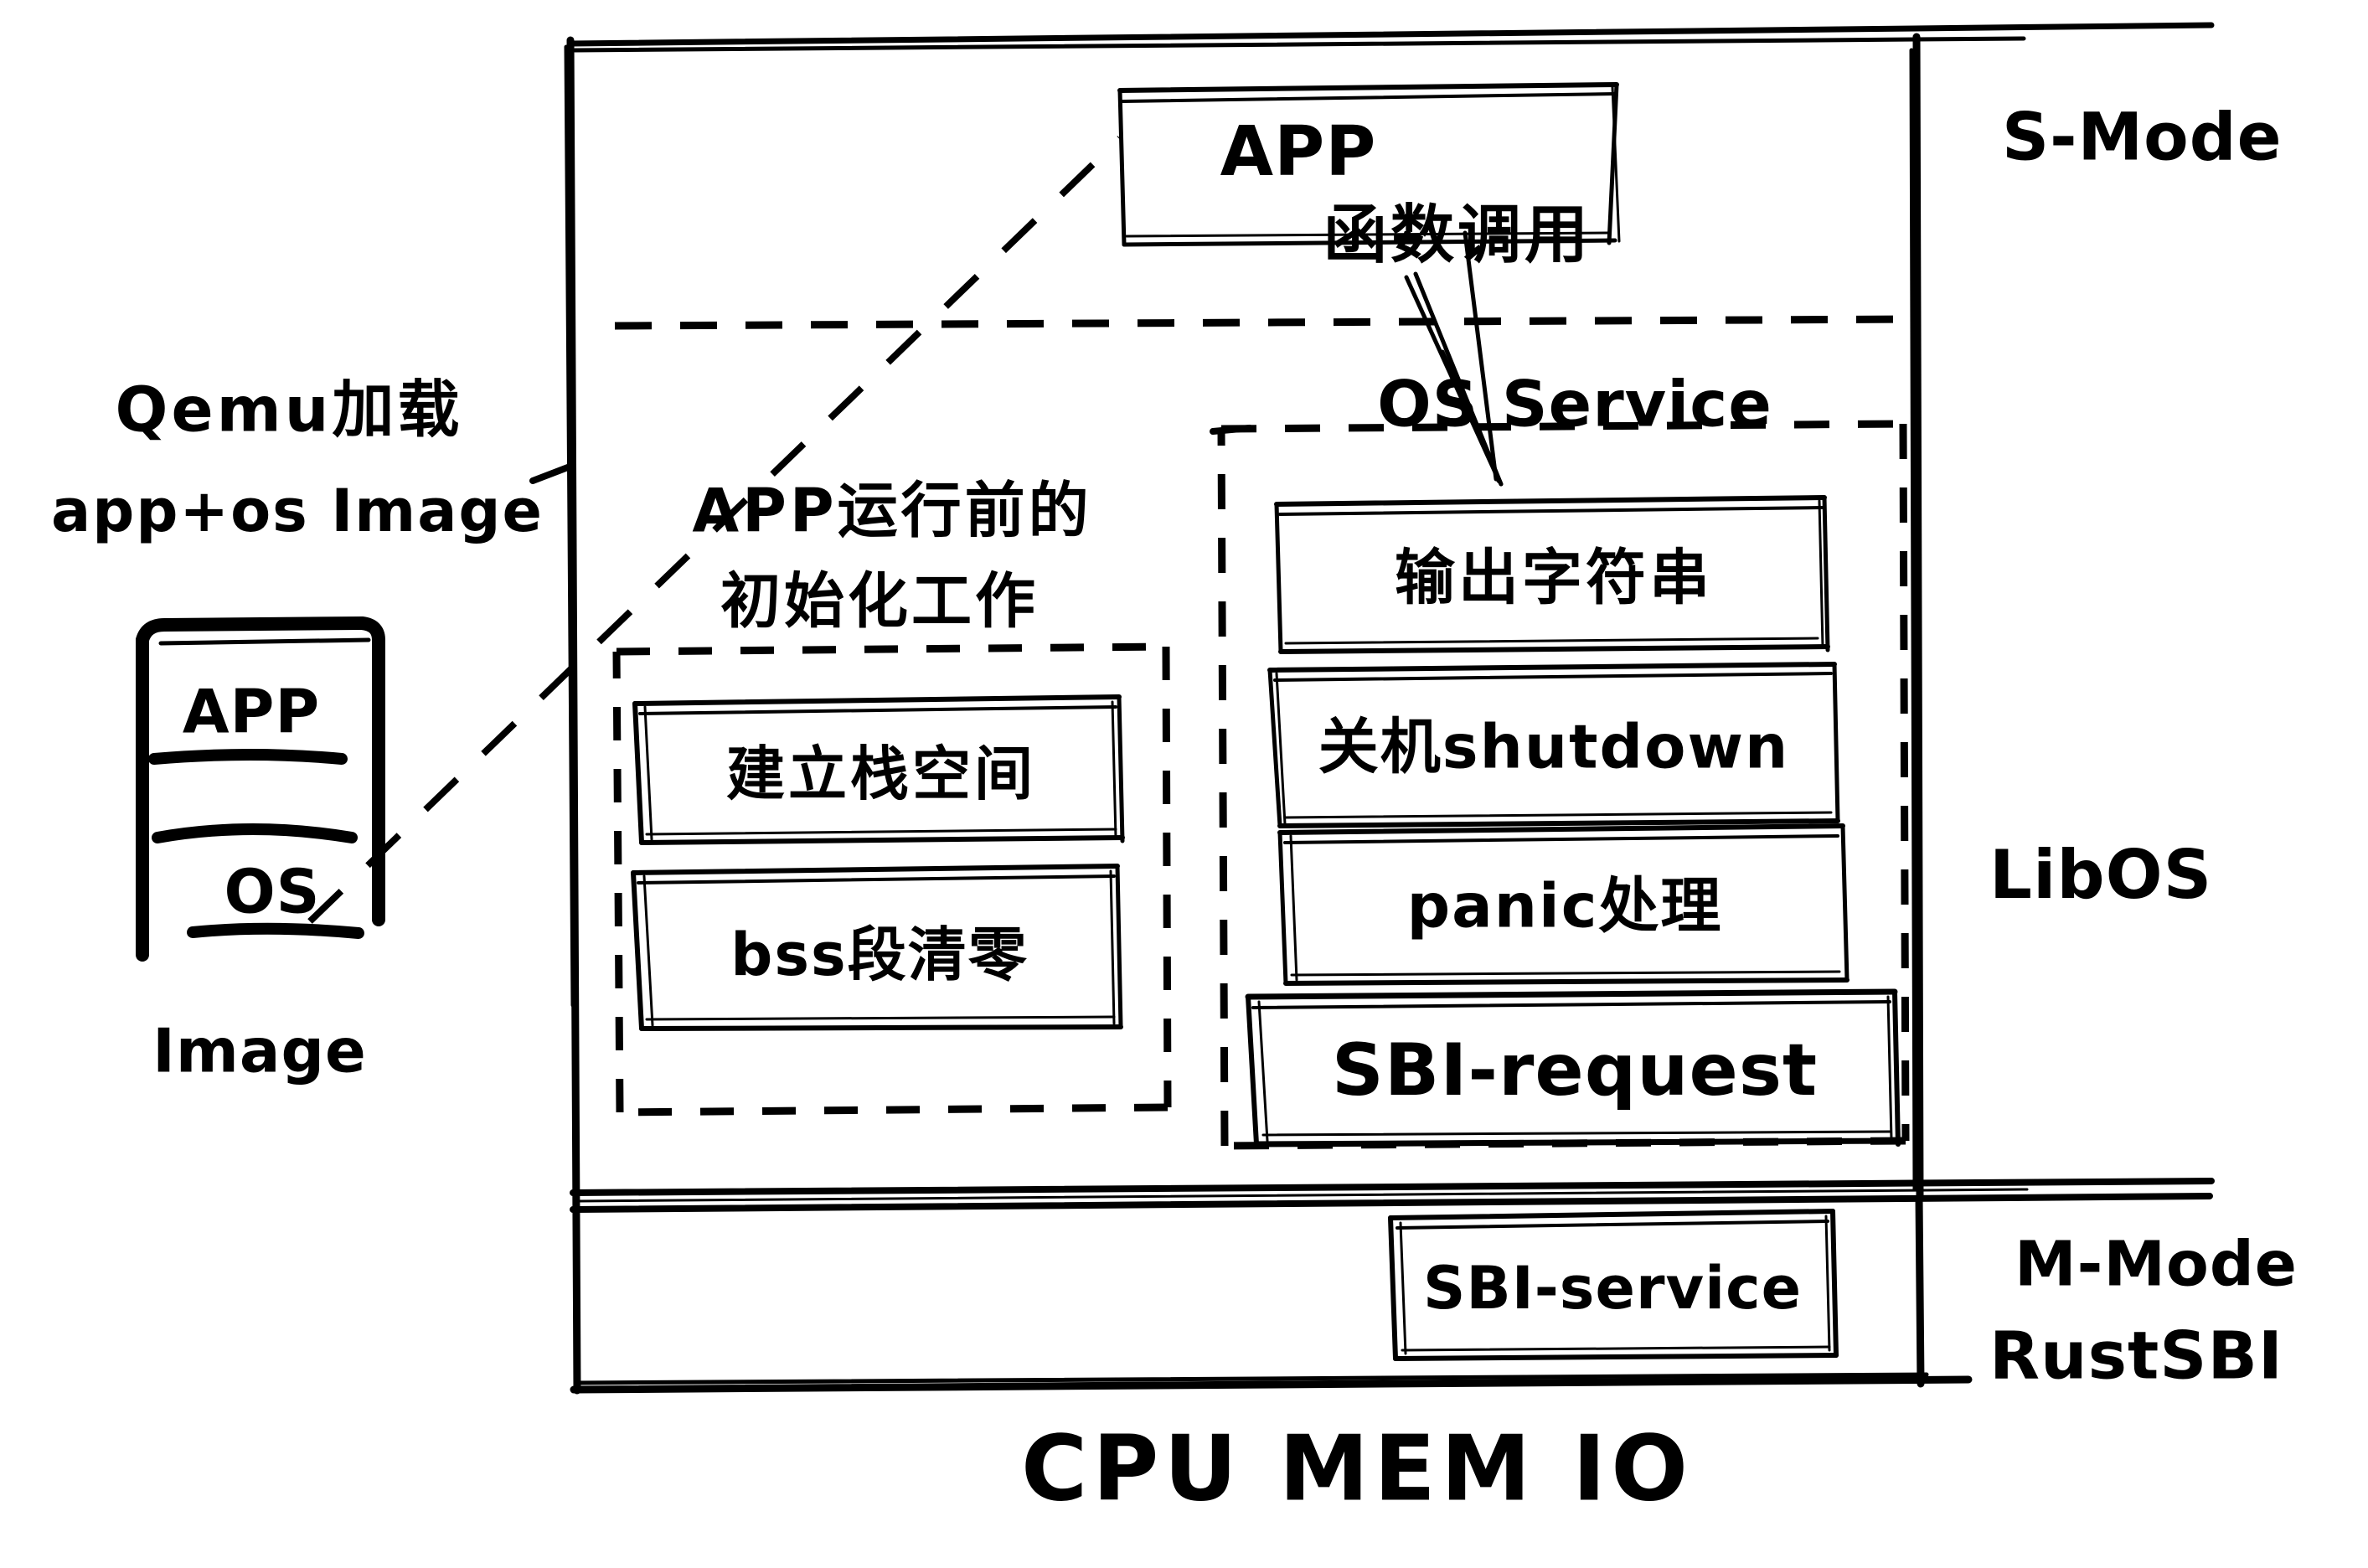  Describe the element at coordinates (1554, 747) in the screenshot. I see `os-service-item-shutdown: 关机shutdown` at that location.